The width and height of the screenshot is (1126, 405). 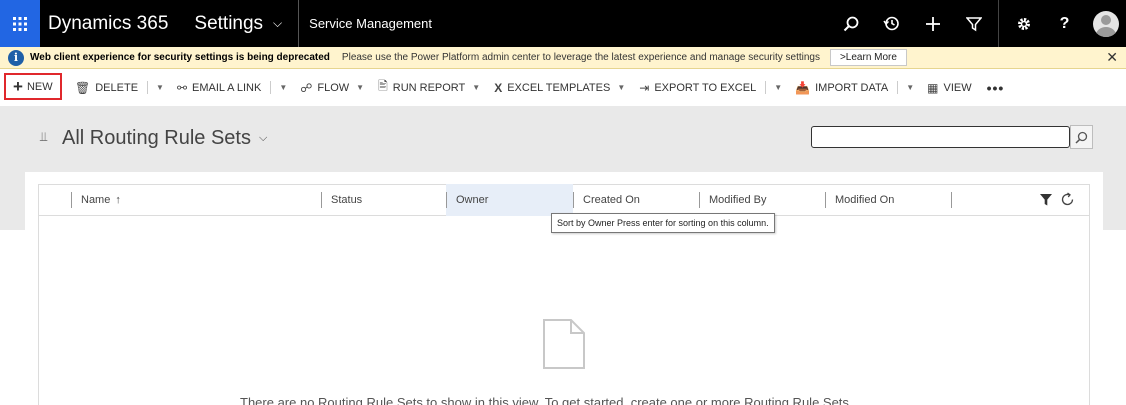 What do you see at coordinates (196, 200) in the screenshot?
I see `column-header-name: Name ↑` at bounding box center [196, 200].